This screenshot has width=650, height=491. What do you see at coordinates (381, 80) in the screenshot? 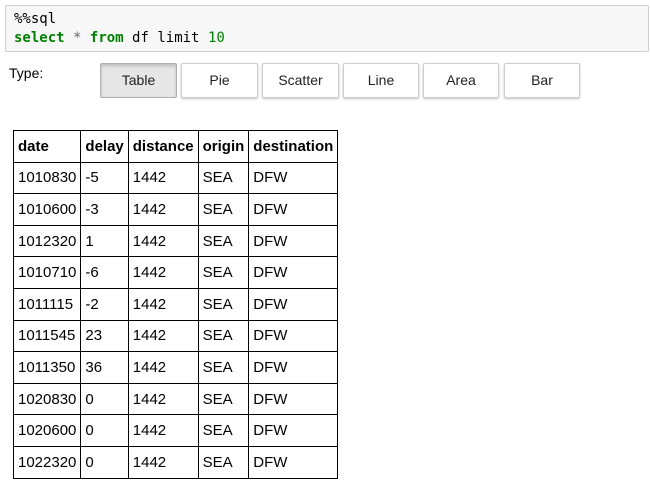
I see `line-button: Line` at bounding box center [381, 80].